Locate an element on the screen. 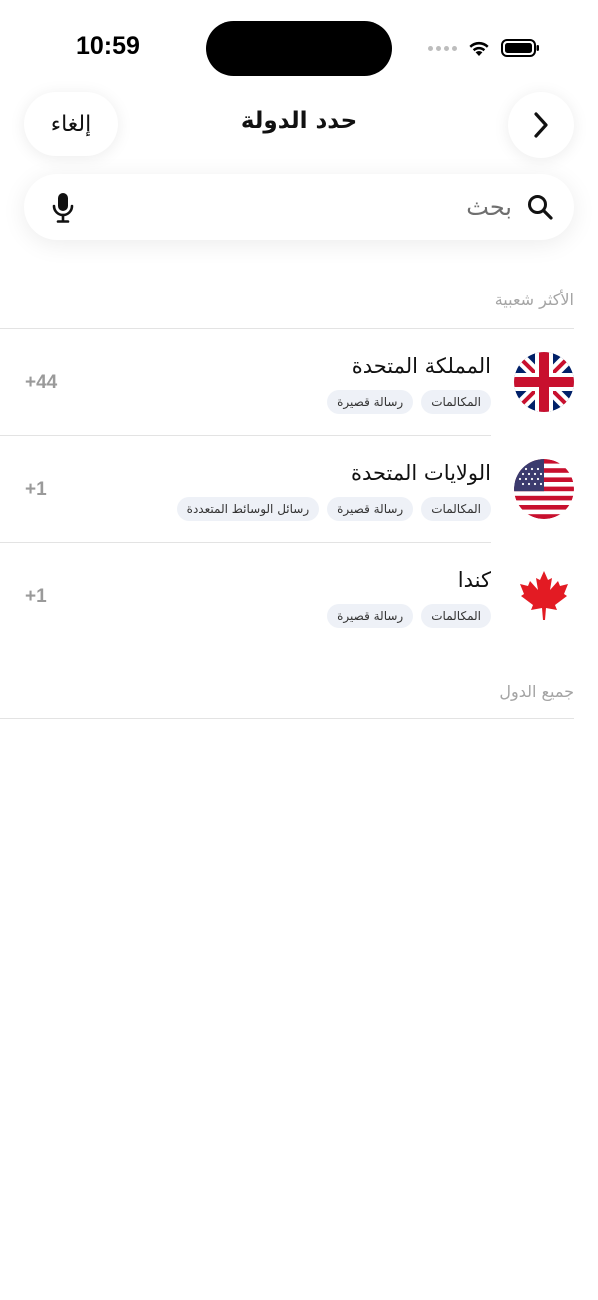 The image size is (598, 1300). tag-mms: رسائل الوسائط المتعددة is located at coordinates (248, 509).